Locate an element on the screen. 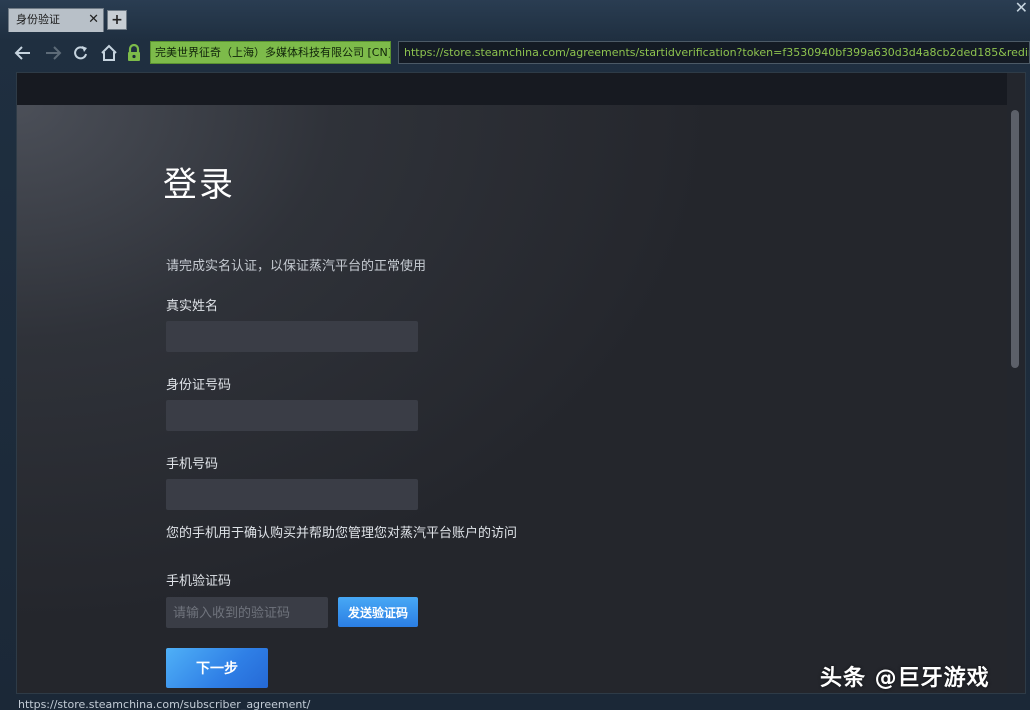 This screenshot has width=1030, height=710. certificate-badge: 完美世界征奇（上海）多媒体科技有限公司 [CN] is located at coordinates (270, 52).